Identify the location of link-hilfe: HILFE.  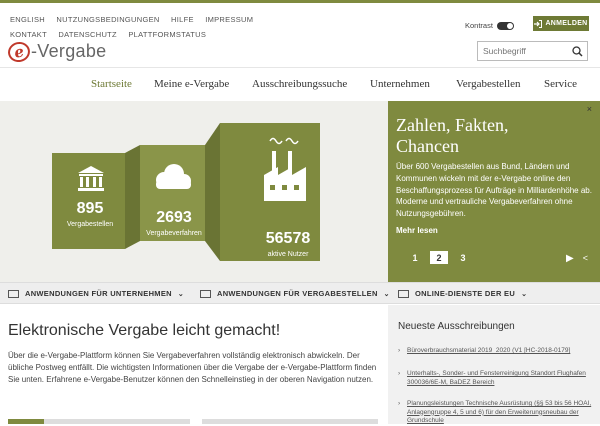
(182, 19).